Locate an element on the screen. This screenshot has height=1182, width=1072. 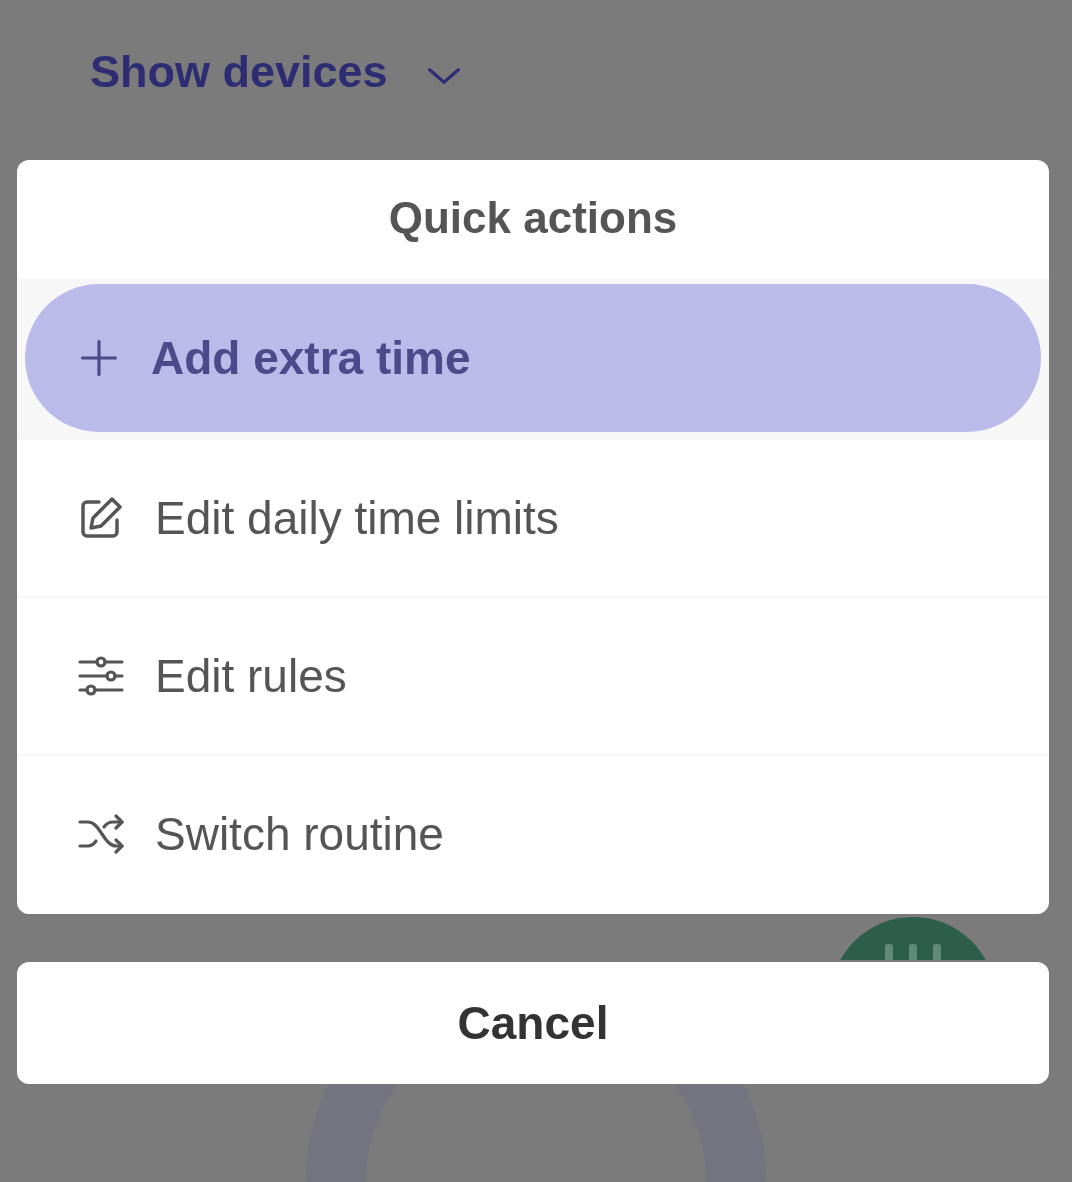
cancel-button: Cancel is located at coordinates (533, 1023).